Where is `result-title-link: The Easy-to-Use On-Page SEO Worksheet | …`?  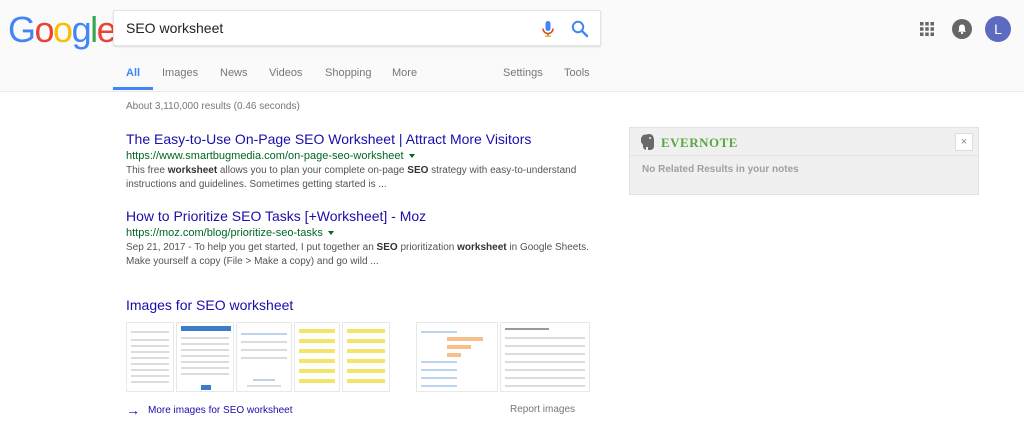 result-title-link: The Easy-to-Use On-Page SEO Worksheet | … is located at coordinates (361, 139).